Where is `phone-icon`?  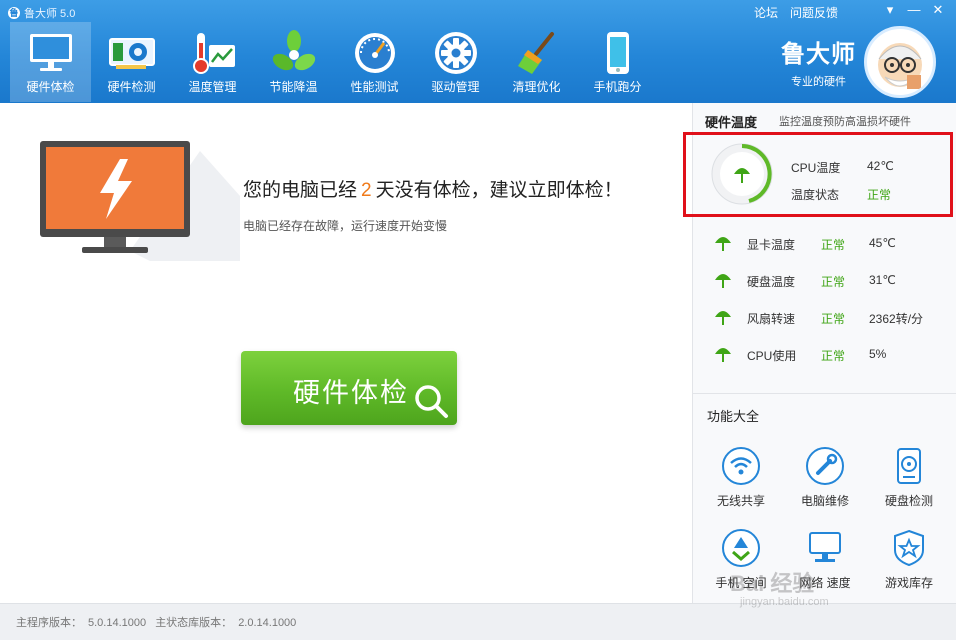 phone-icon is located at coordinates (618, 53).